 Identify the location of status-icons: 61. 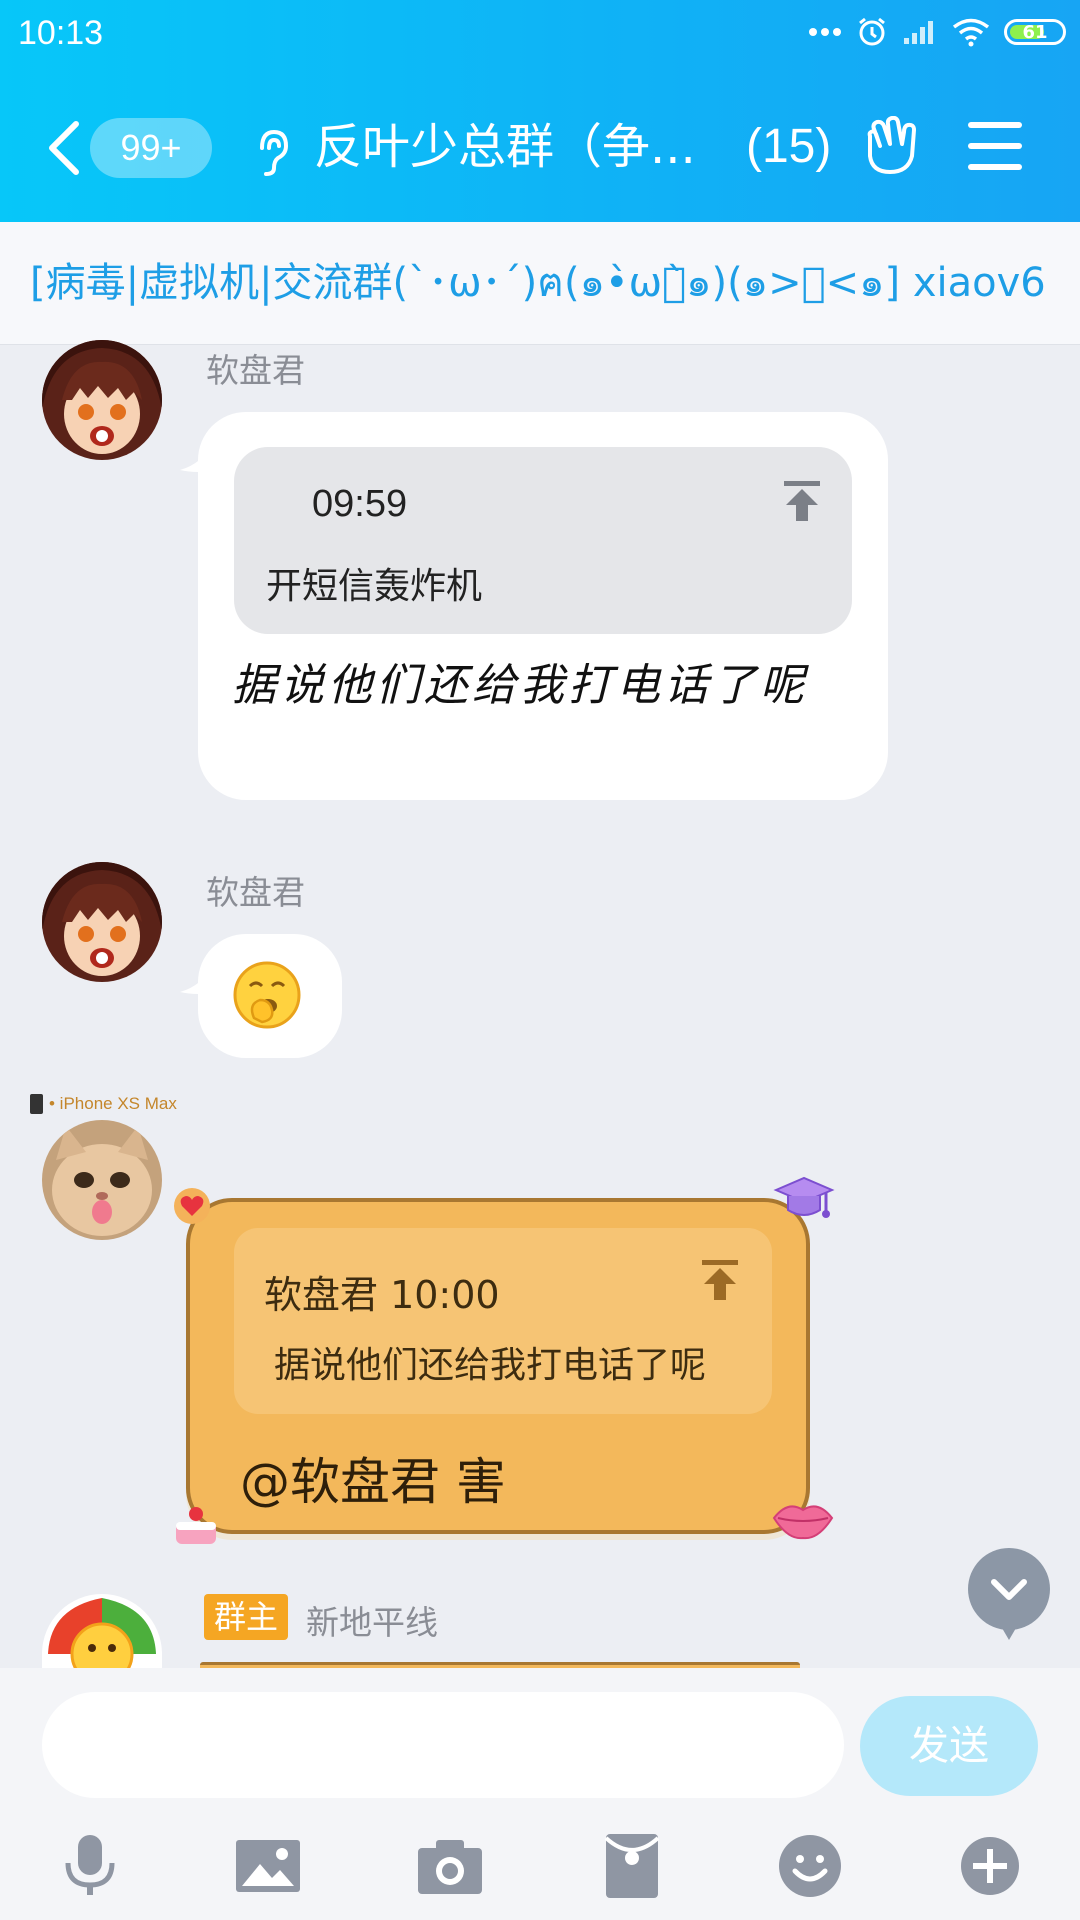
(937, 32).